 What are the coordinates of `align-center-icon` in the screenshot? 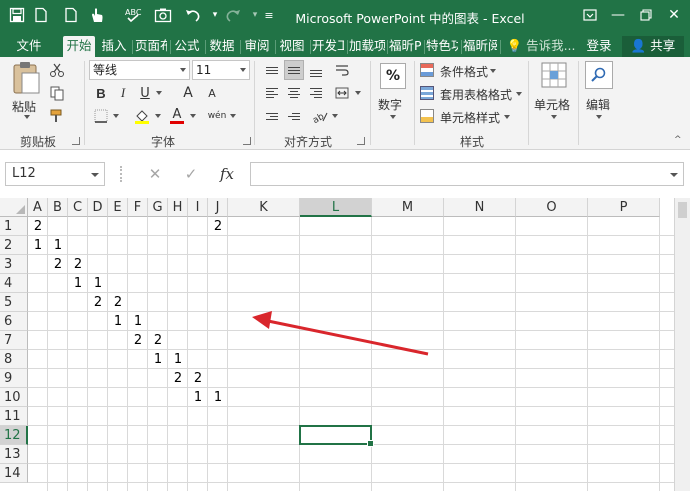 It's located at (294, 93).